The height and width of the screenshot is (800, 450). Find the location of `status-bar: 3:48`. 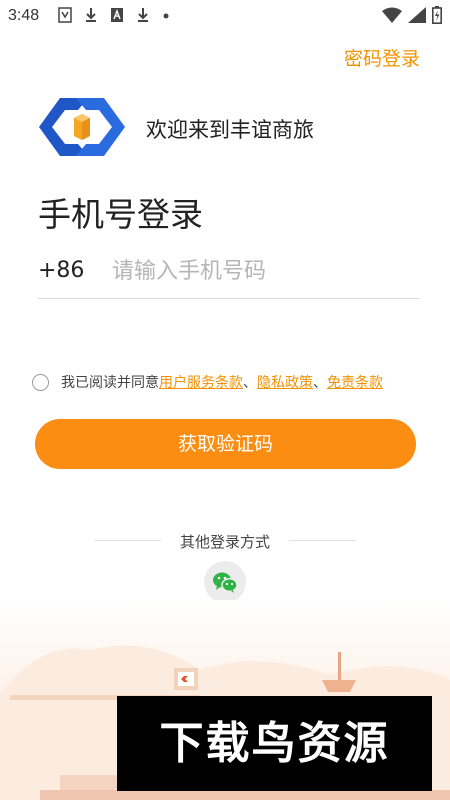

status-bar: 3:48 is located at coordinates (225, 16).